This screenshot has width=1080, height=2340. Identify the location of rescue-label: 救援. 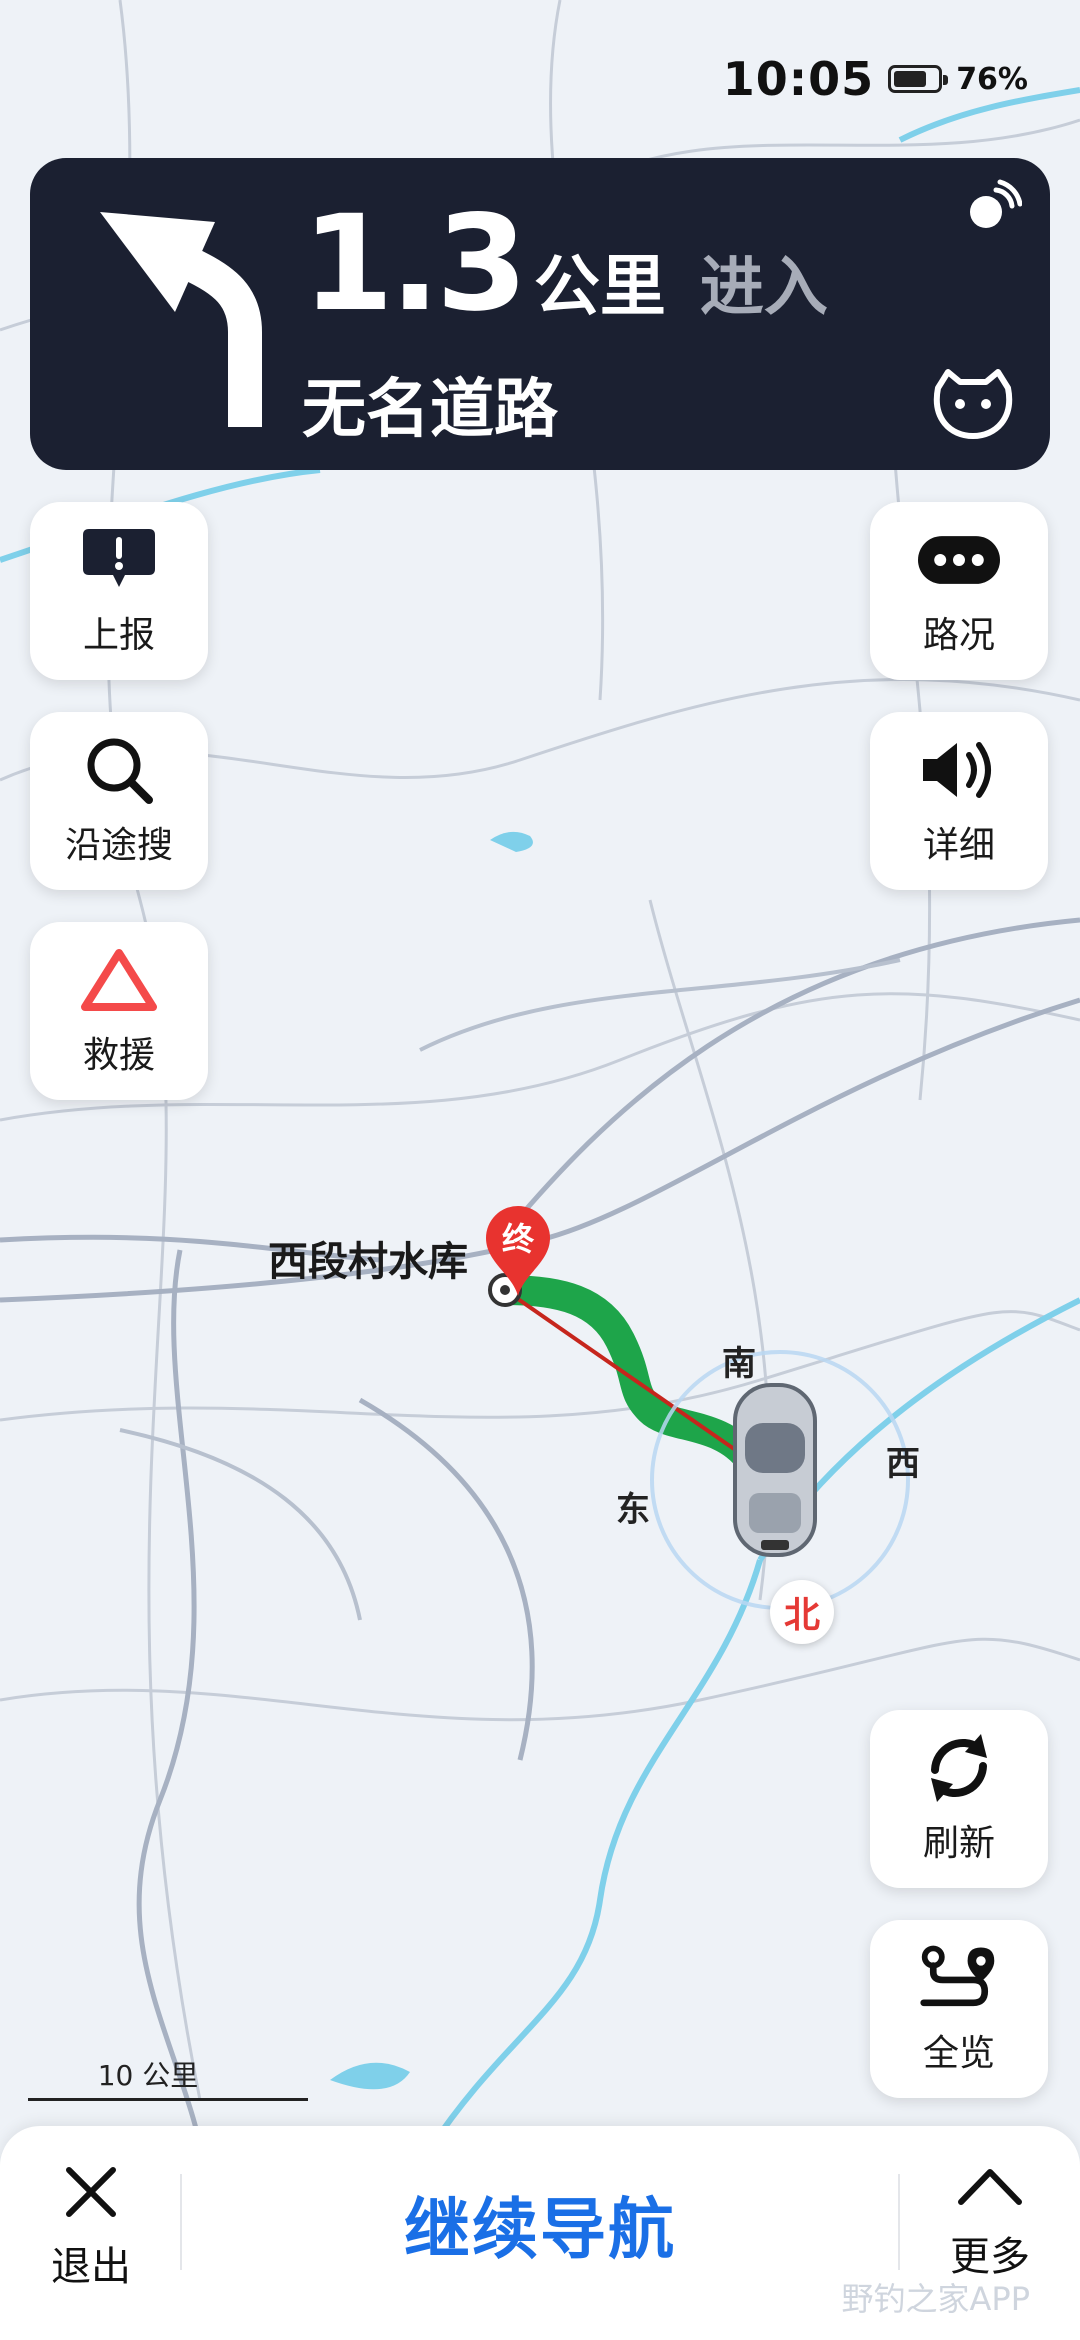
(118, 1055).